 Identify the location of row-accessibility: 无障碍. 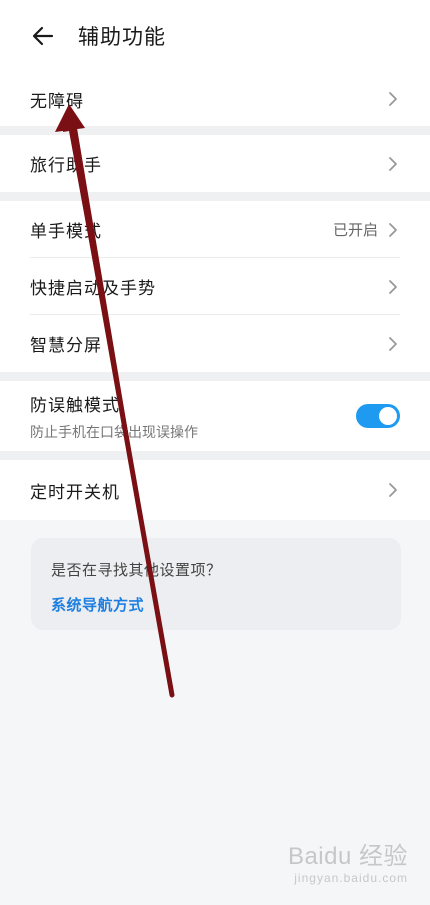
(215, 99).